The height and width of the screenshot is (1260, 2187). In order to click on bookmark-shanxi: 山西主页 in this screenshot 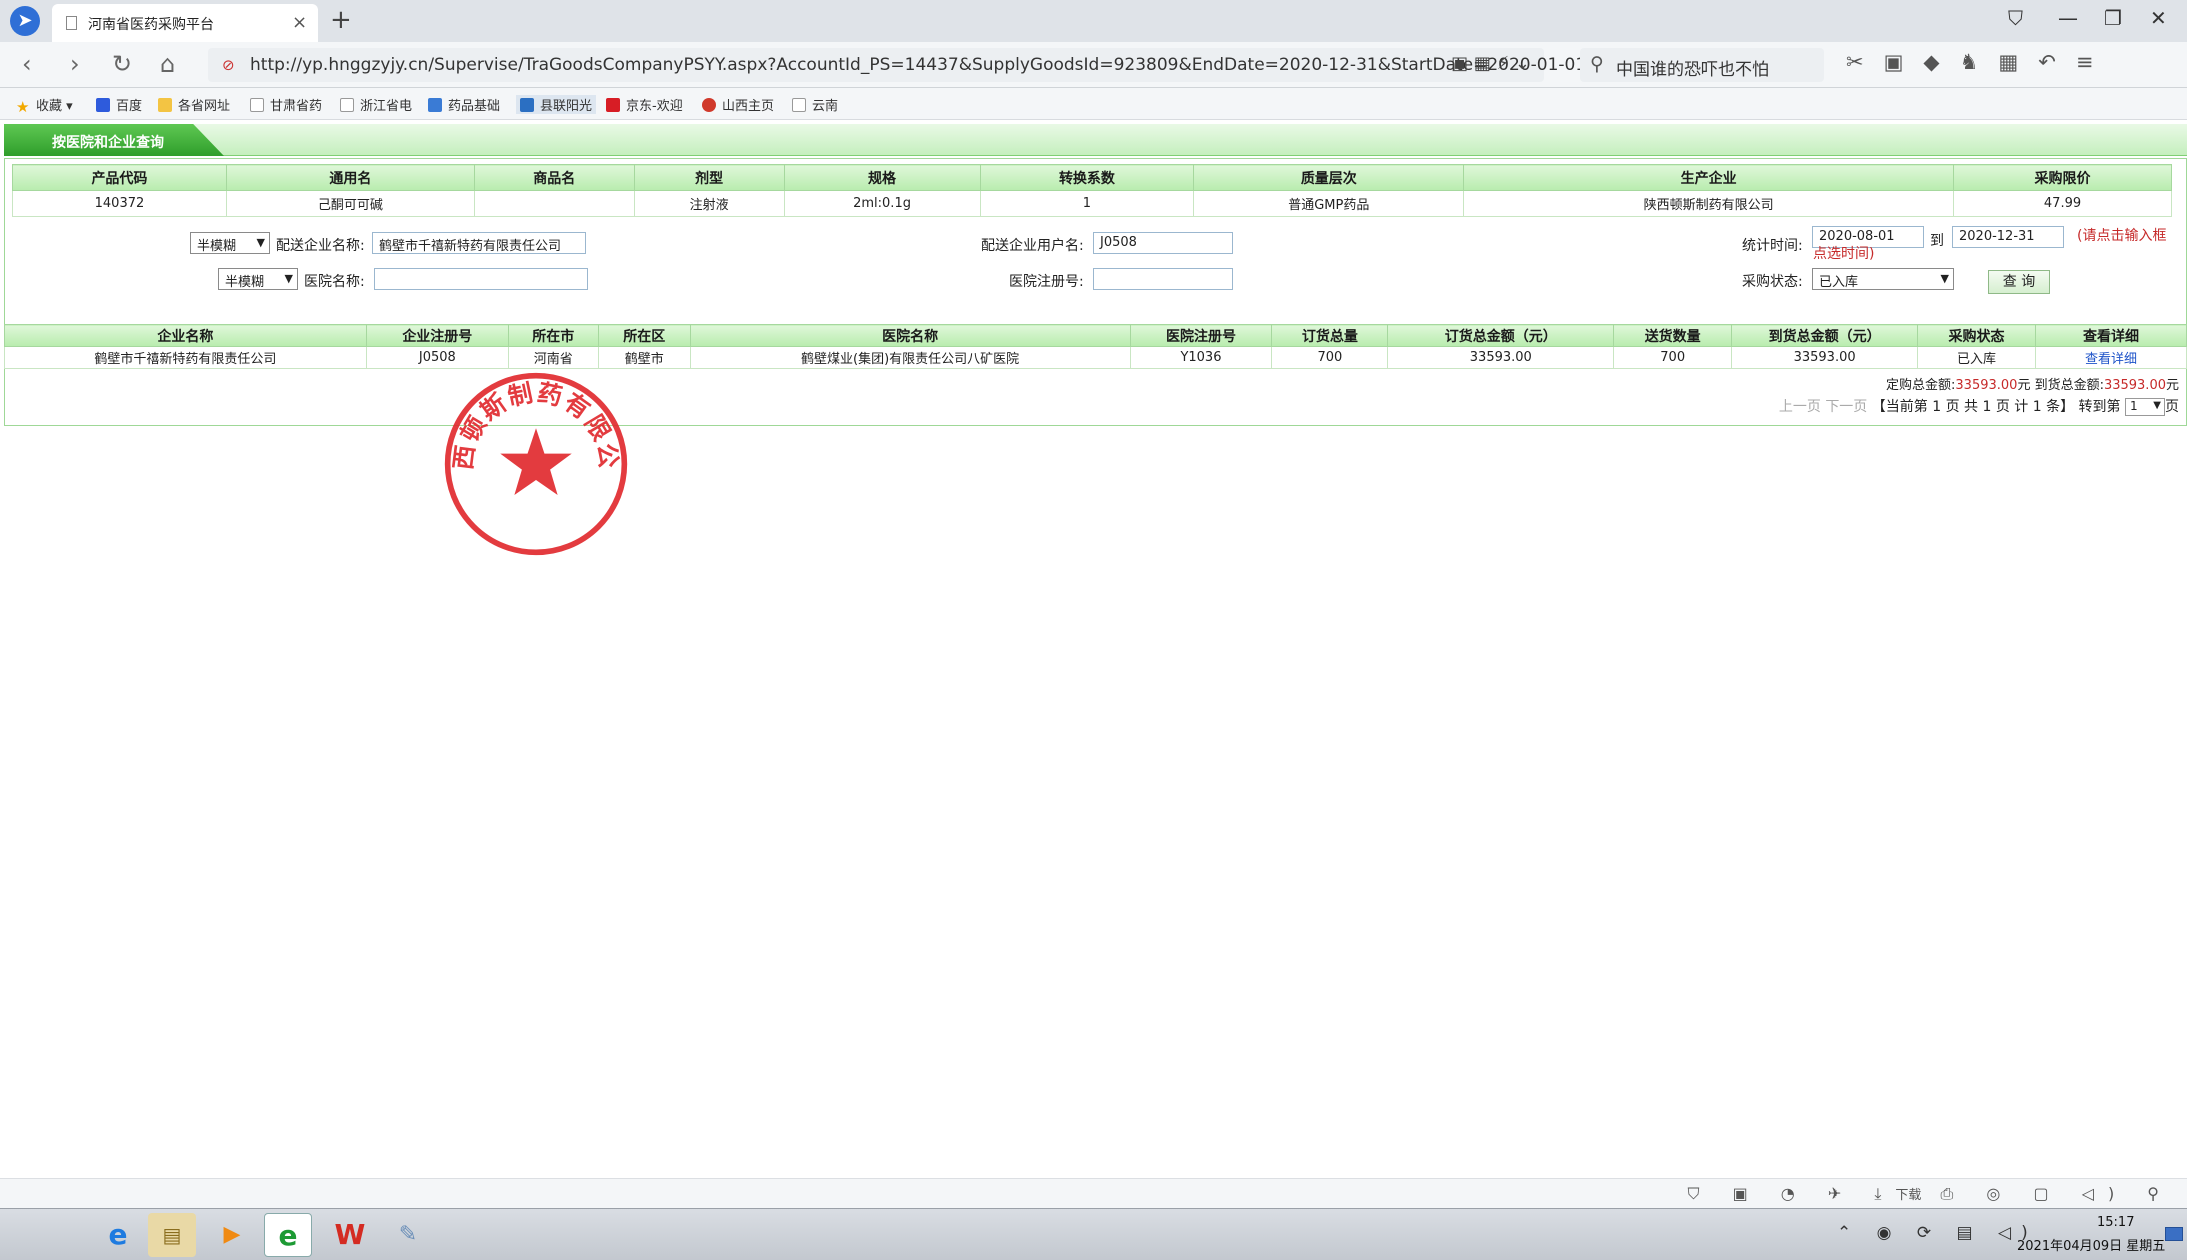, I will do `click(738, 104)`.